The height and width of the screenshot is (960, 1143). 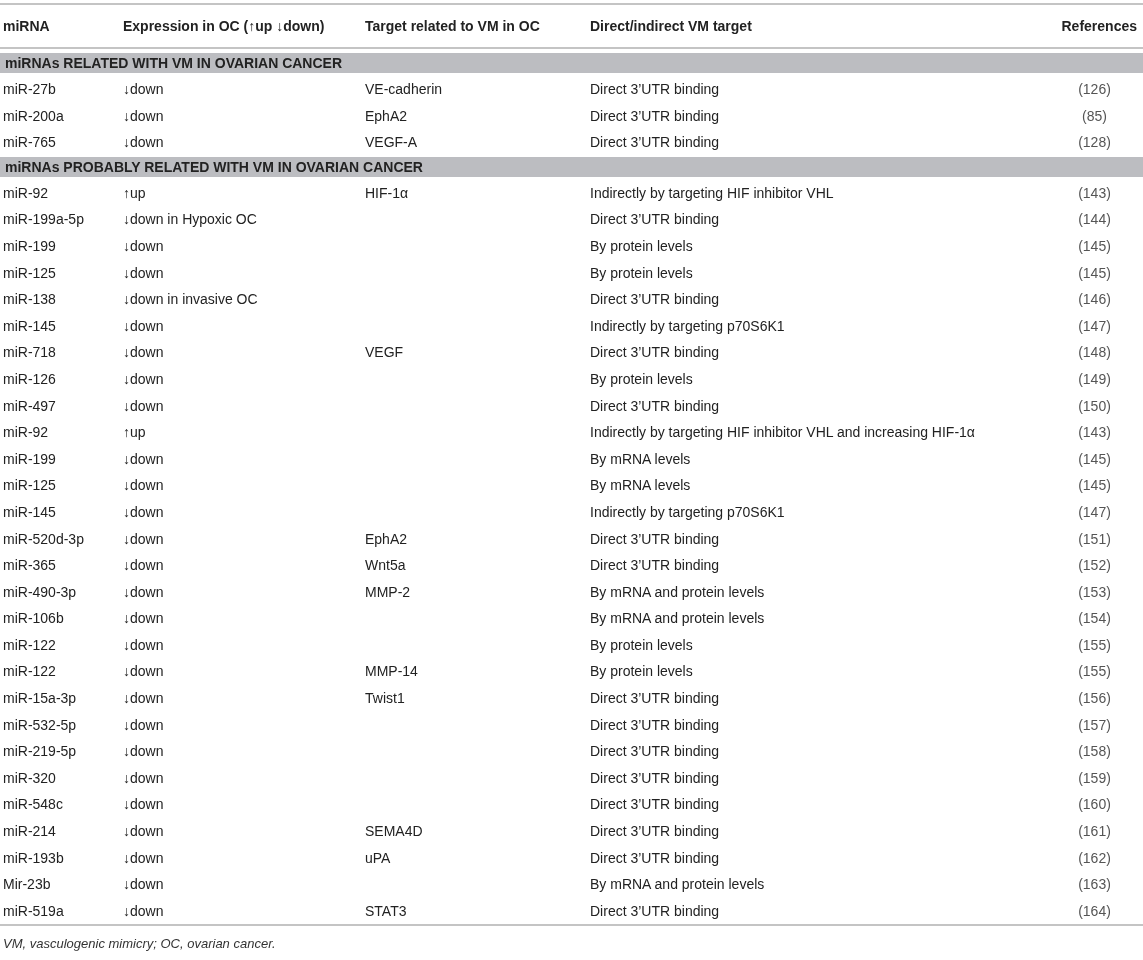 What do you see at coordinates (1093, 142) in the screenshot?
I see `reference-link: (128)` at bounding box center [1093, 142].